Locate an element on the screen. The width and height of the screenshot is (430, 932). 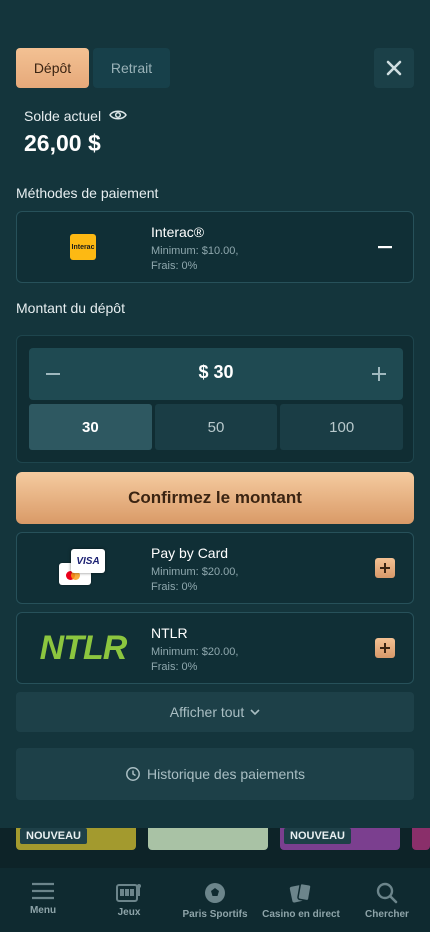
close-button is located at coordinates (394, 68).